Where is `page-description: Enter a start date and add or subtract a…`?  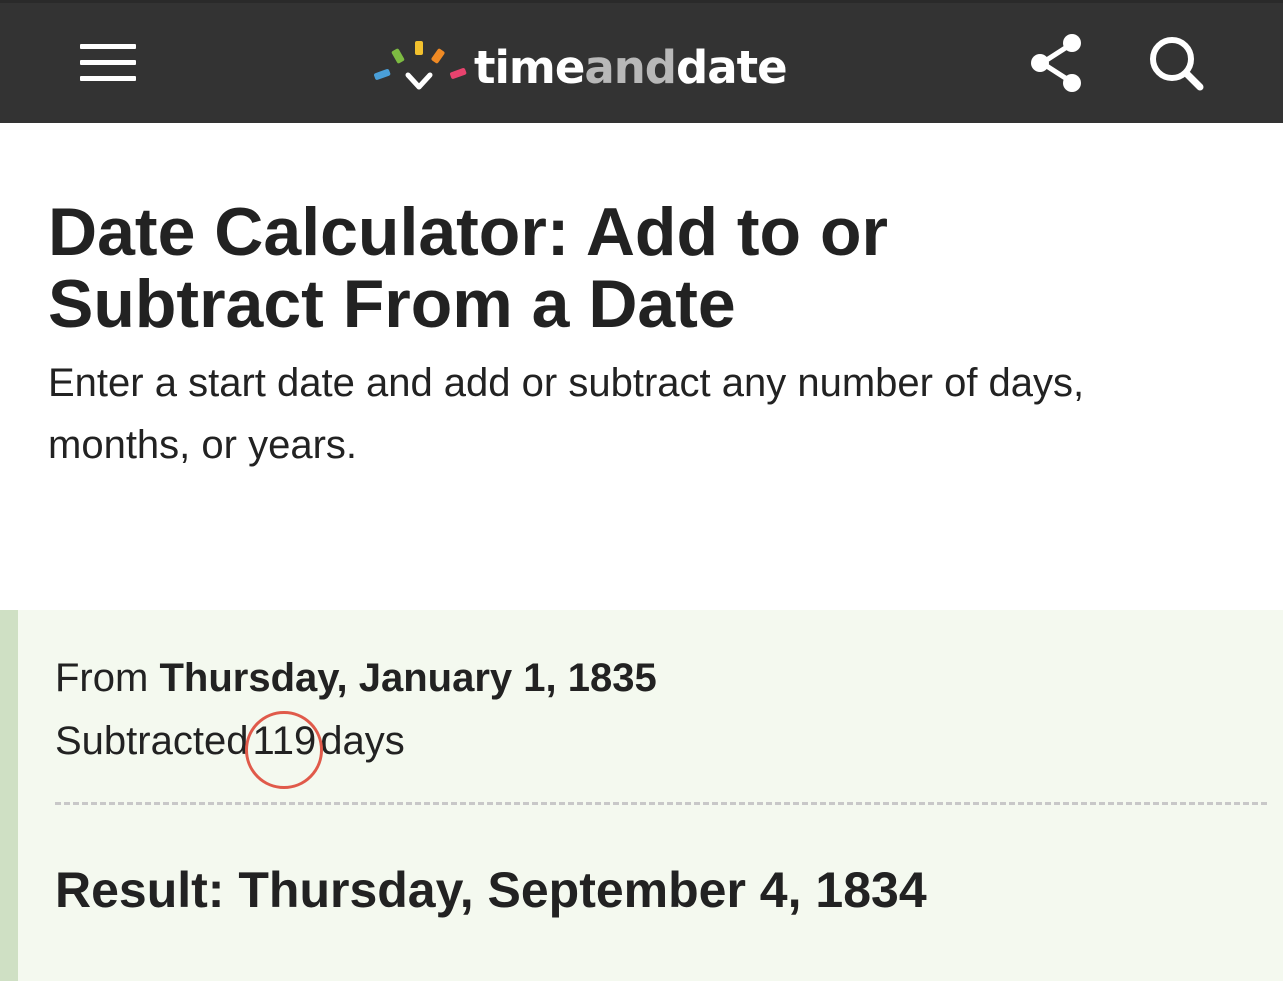 page-description: Enter a start date and add or subtract a… is located at coordinates (566, 414).